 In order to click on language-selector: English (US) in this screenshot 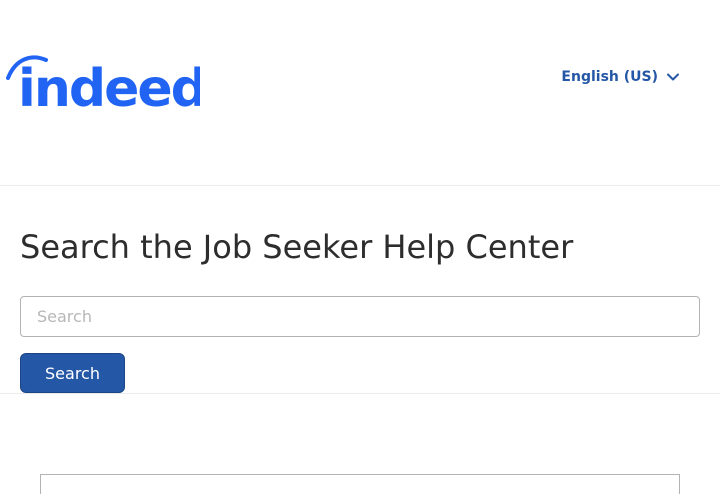, I will do `click(620, 77)`.